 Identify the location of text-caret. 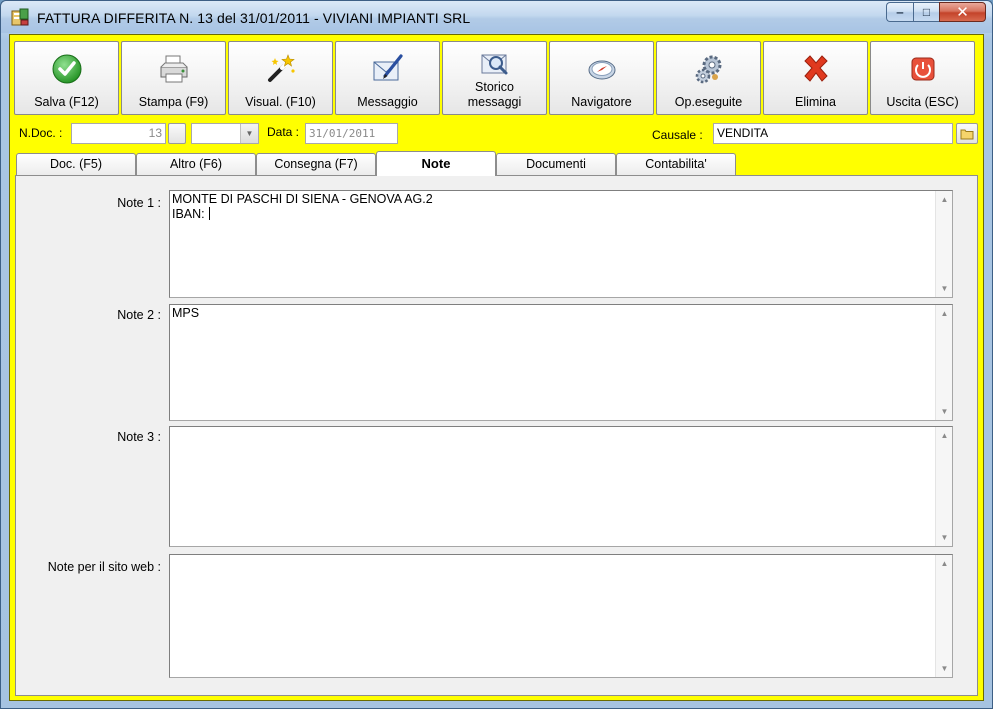
(210, 213).